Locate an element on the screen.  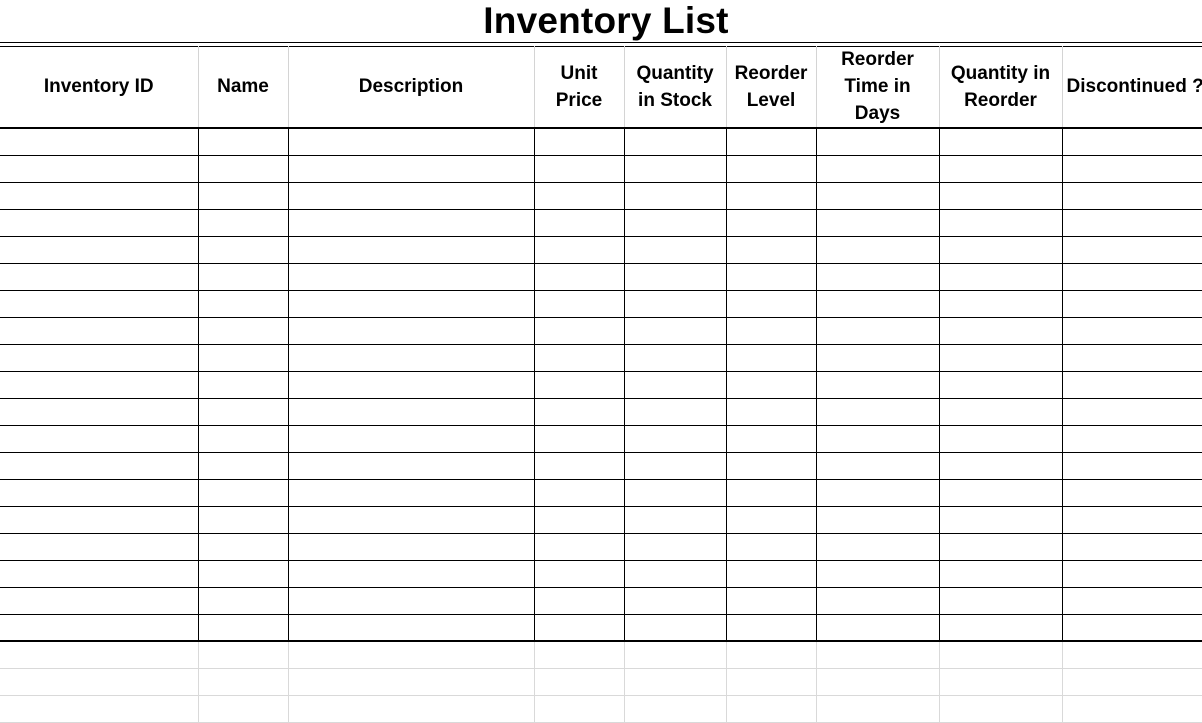
column-header-description: Description is located at coordinates (411, 87).